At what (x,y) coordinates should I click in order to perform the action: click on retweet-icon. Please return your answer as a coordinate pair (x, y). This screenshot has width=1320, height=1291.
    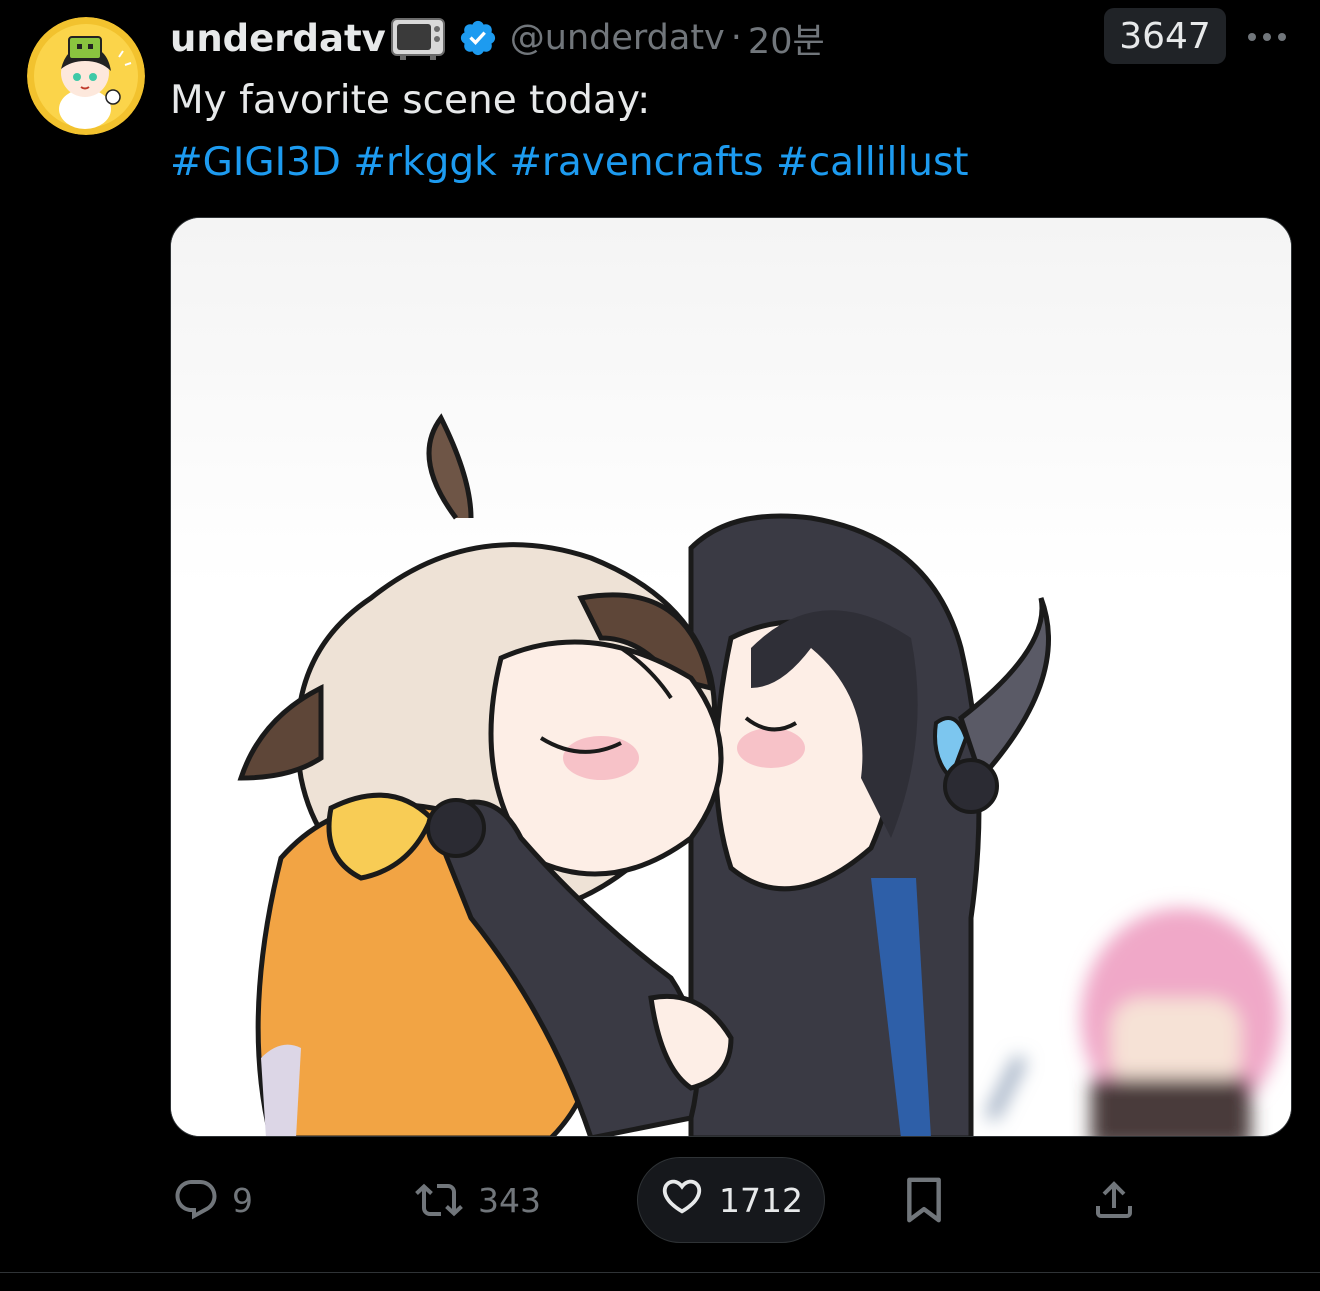
    Looking at the image, I should click on (439, 1200).